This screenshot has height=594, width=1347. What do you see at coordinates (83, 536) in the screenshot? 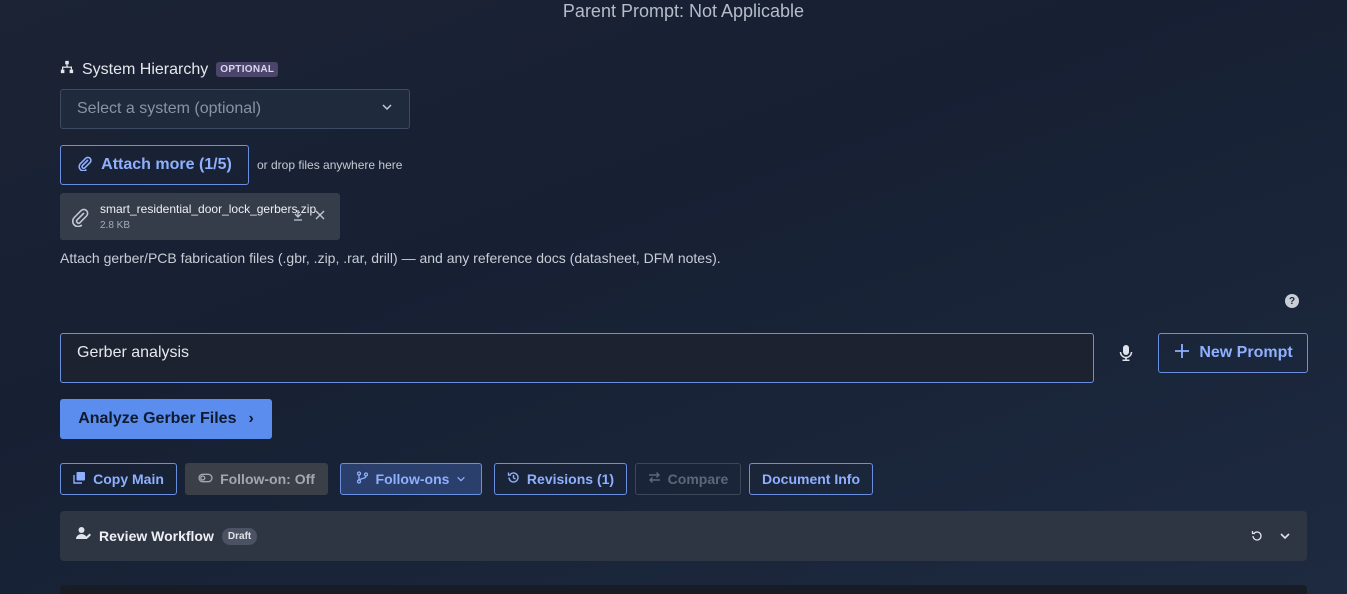
I see `user-edit-icon` at bounding box center [83, 536].